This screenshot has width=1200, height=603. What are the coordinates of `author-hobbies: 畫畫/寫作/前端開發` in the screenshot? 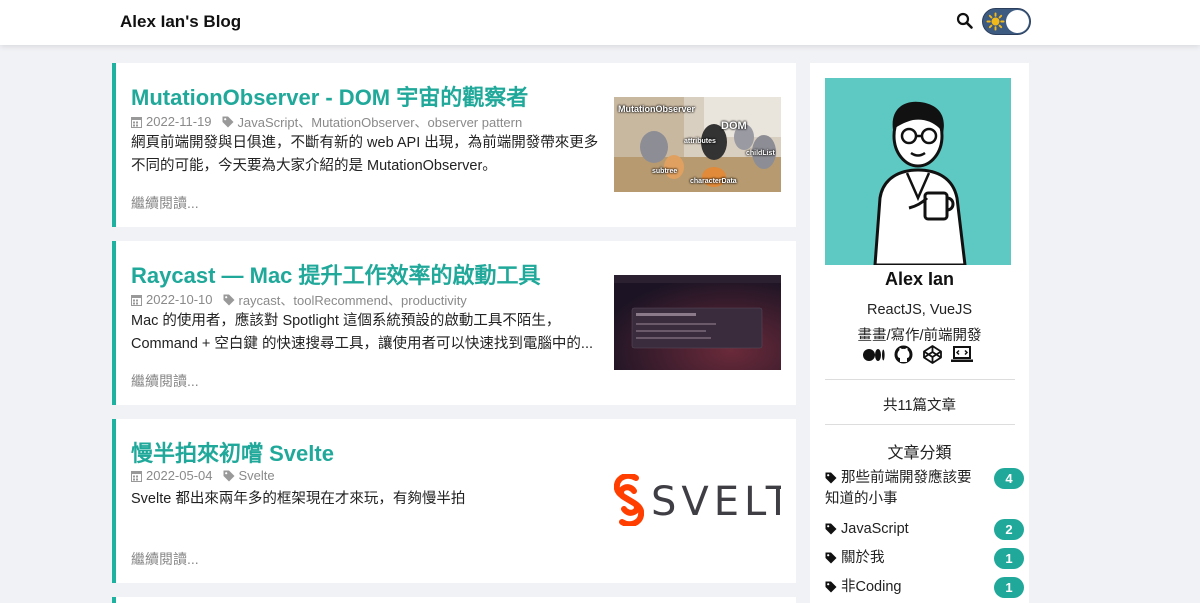 It's located at (919, 336).